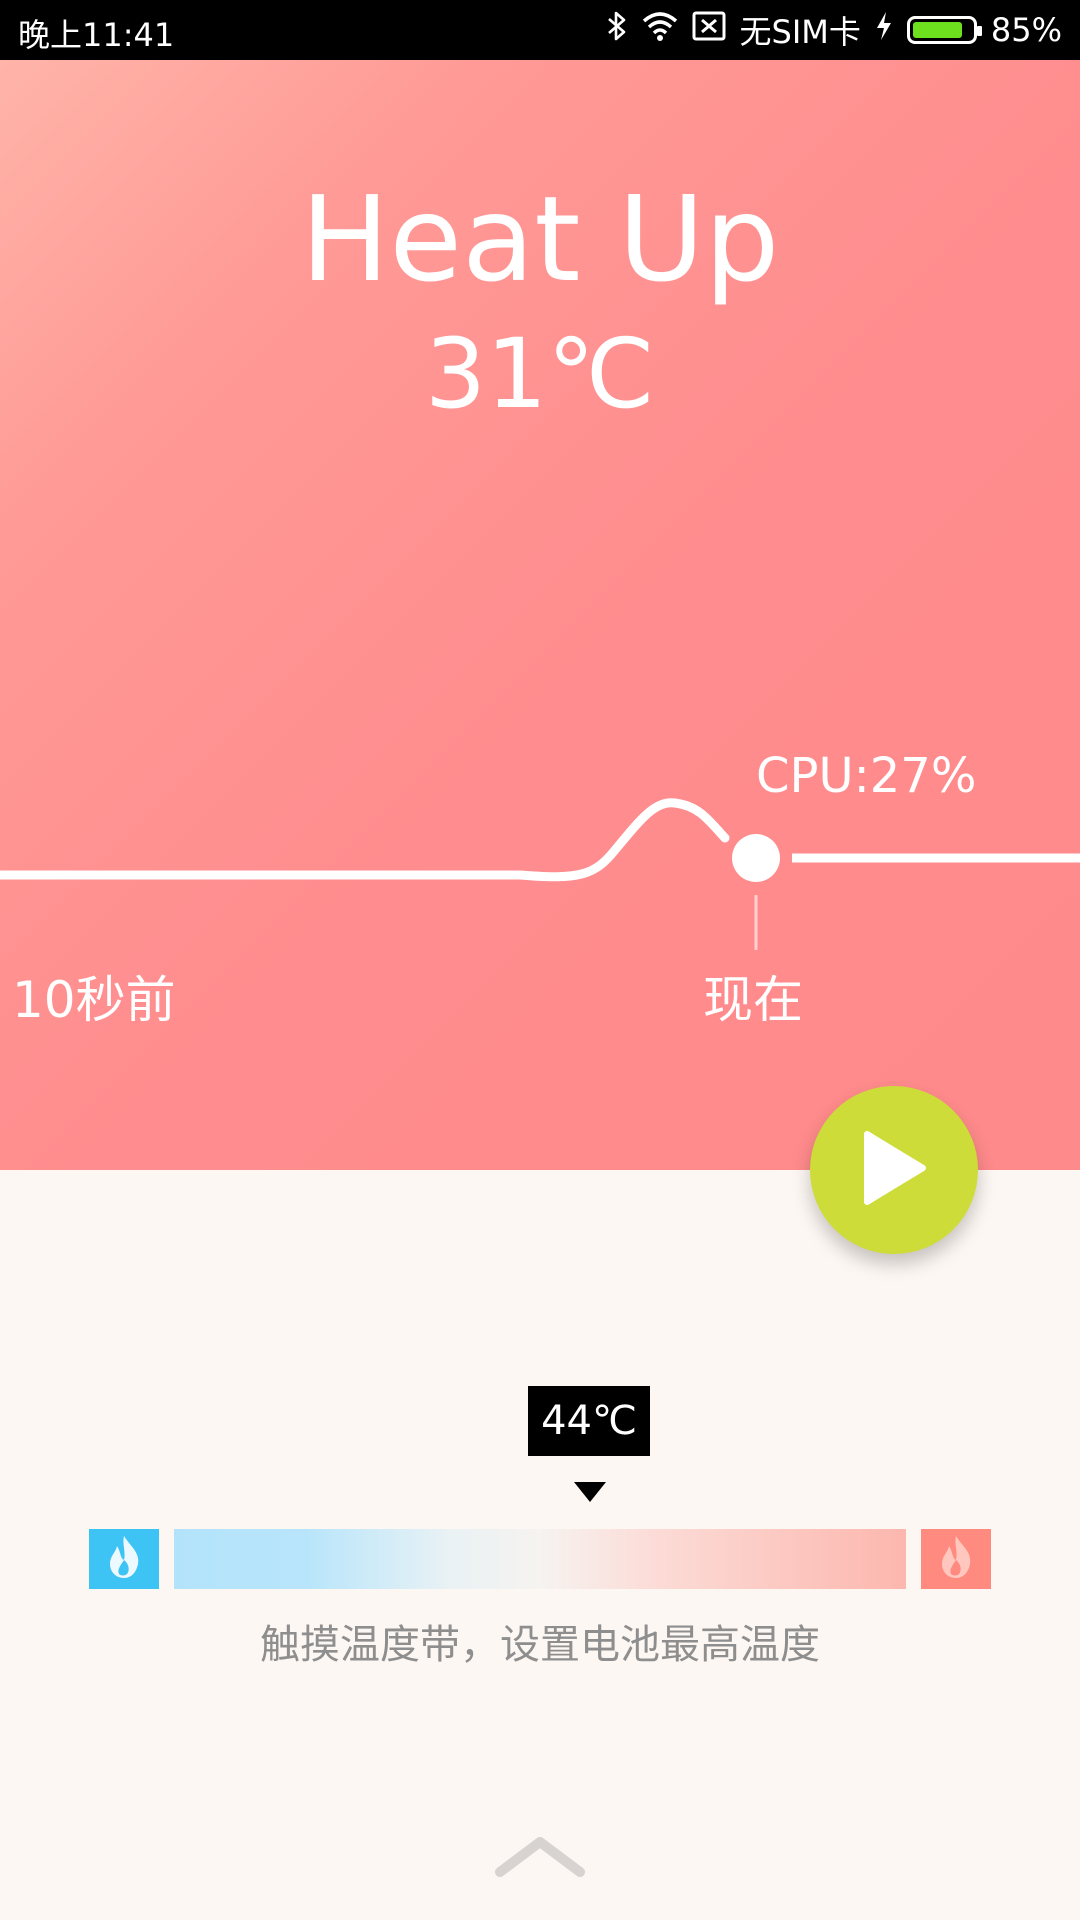 The height and width of the screenshot is (1920, 1080). What do you see at coordinates (589, 1421) in the screenshot?
I see `selected-temp-tooltip: 44℃` at bounding box center [589, 1421].